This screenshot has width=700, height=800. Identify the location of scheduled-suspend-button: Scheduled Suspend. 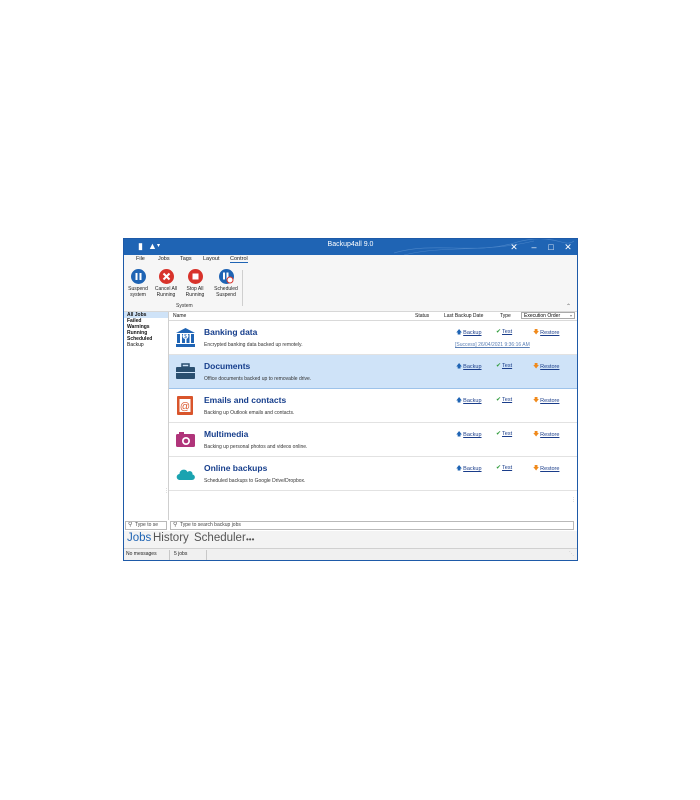
(226, 283).